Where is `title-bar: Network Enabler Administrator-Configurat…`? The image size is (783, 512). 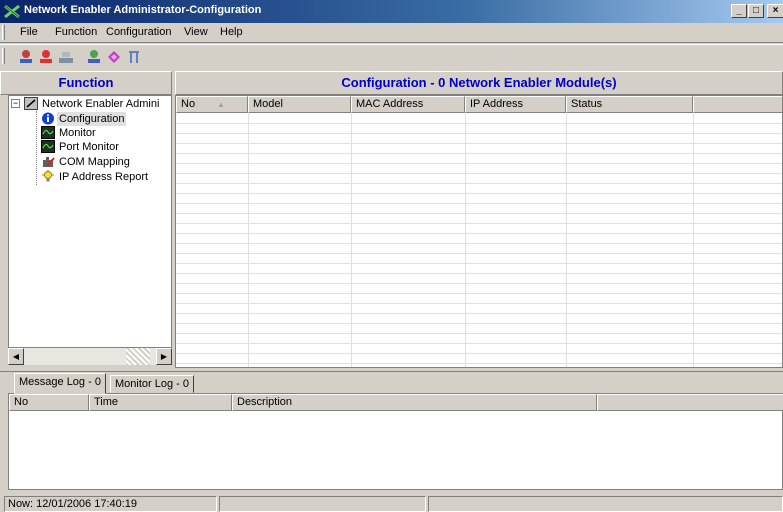
title-bar: Network Enabler Administrator-Configurat… is located at coordinates (391, 11).